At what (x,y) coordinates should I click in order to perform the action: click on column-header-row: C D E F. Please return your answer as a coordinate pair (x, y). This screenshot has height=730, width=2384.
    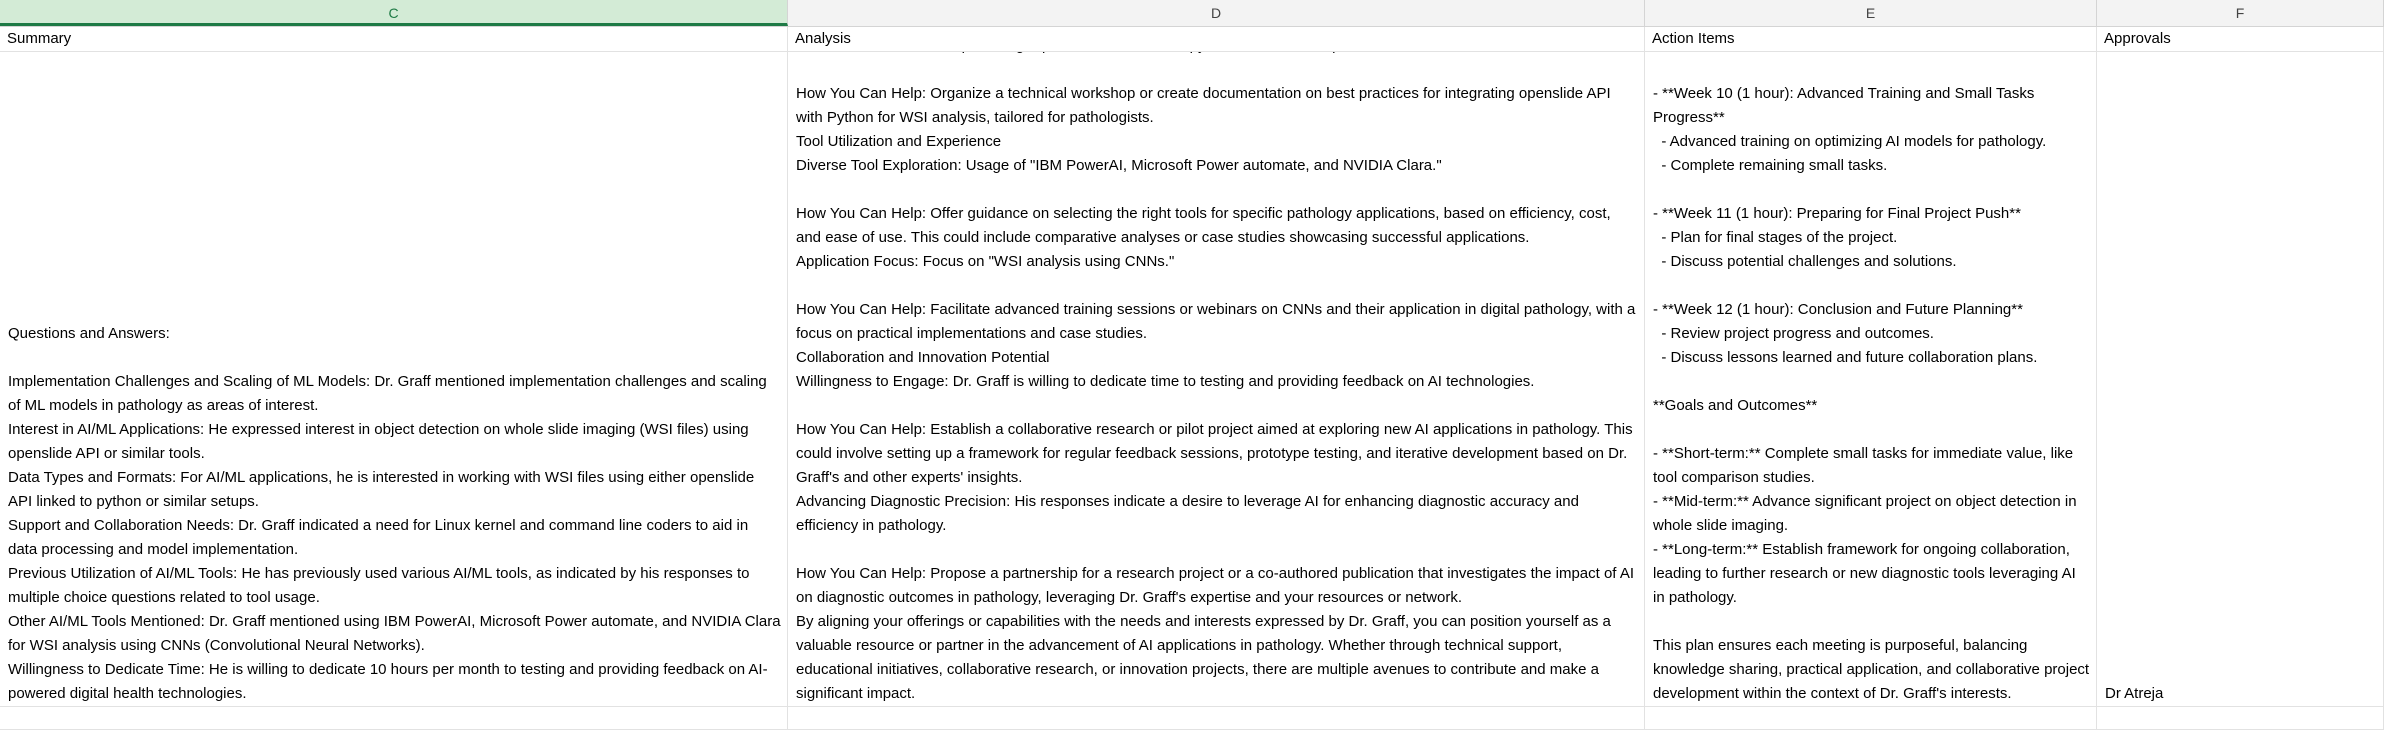
    Looking at the image, I should click on (1192, 13).